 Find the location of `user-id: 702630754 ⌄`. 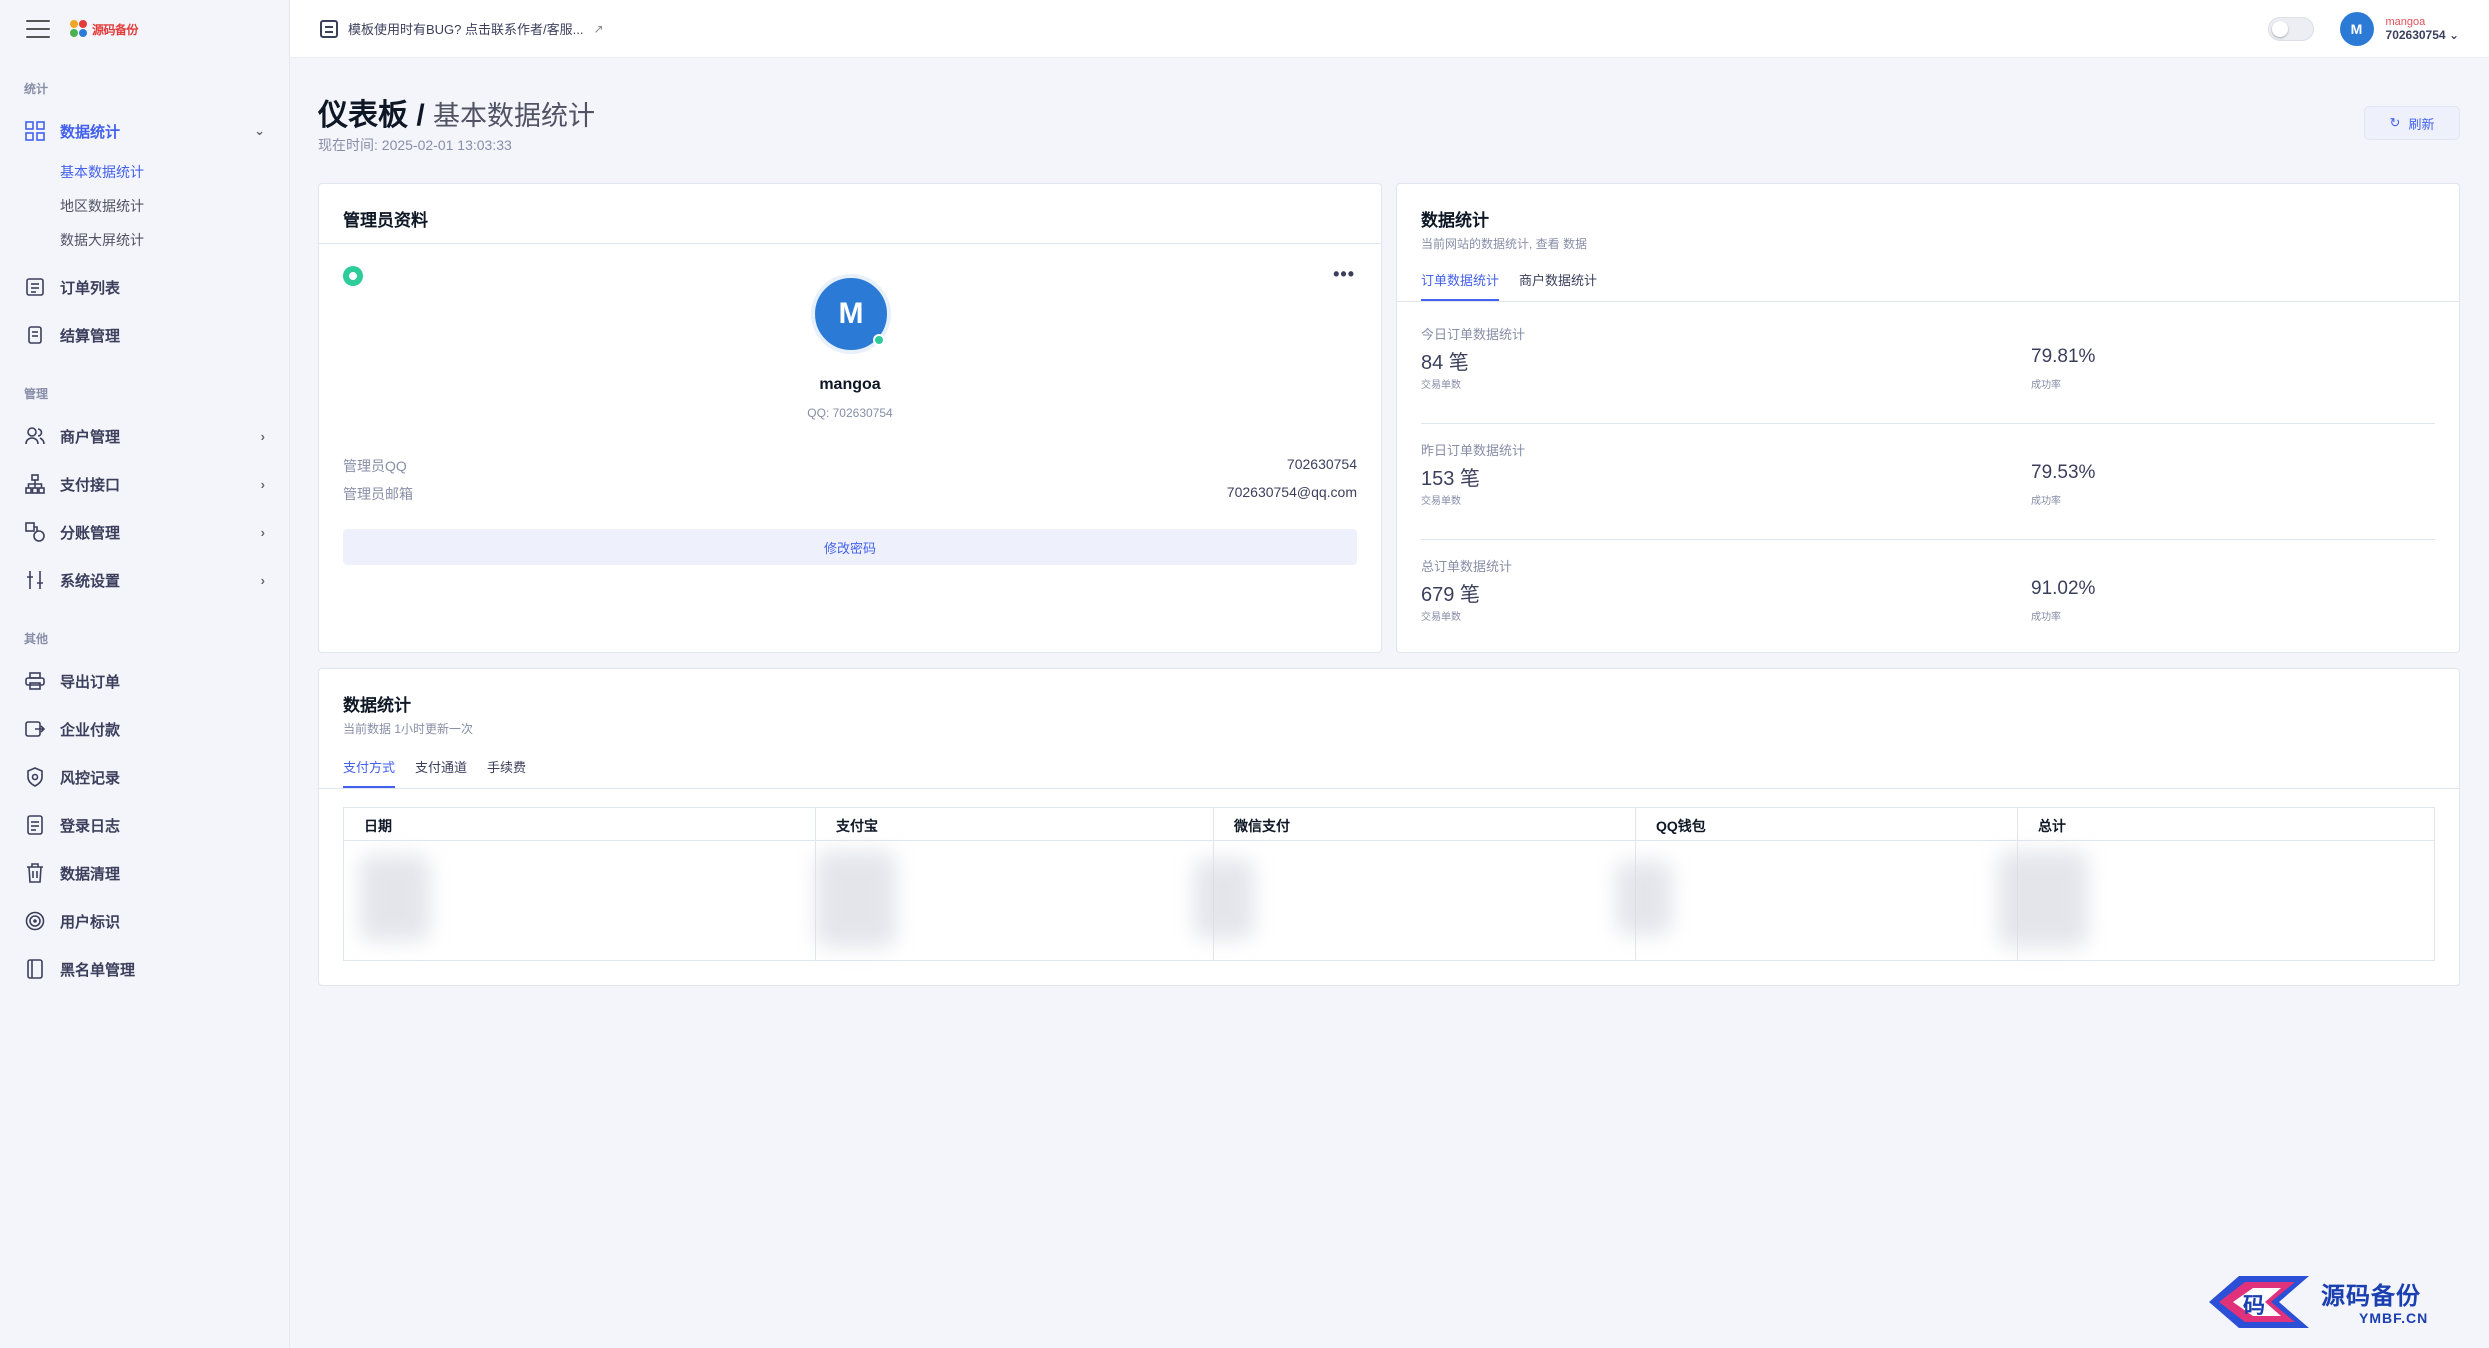

user-id: 702630754 ⌄ is located at coordinates (2422, 35).